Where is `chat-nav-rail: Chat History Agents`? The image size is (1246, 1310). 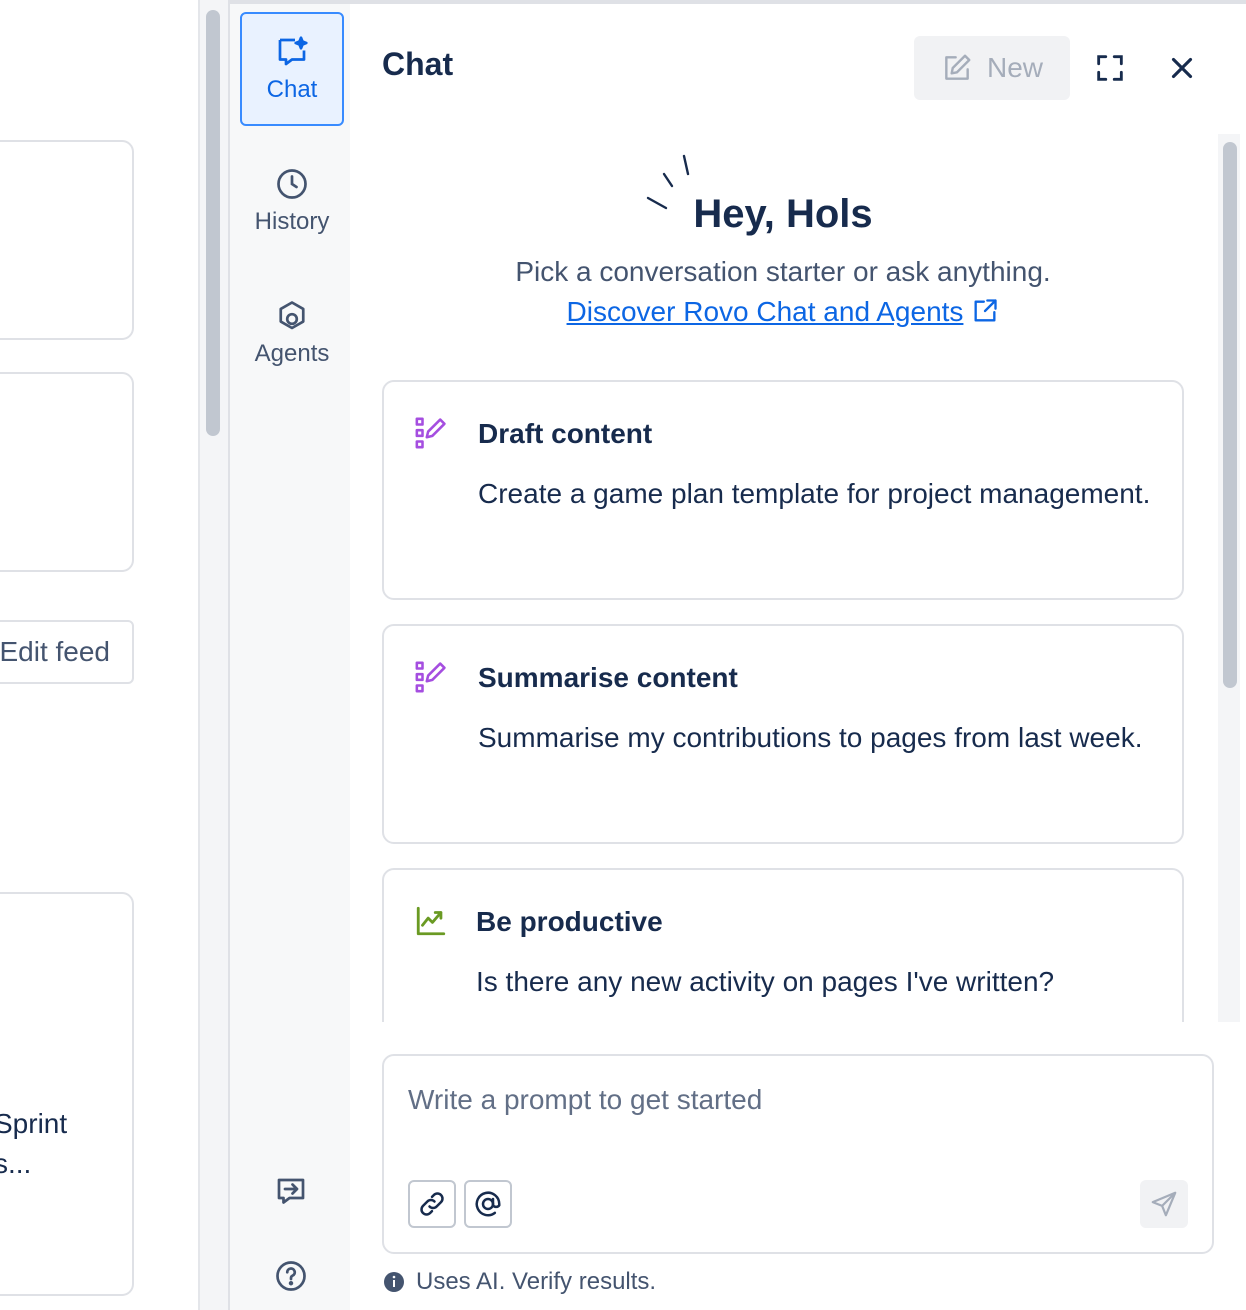 chat-nav-rail: Chat History Agents is located at coordinates (289, 657).